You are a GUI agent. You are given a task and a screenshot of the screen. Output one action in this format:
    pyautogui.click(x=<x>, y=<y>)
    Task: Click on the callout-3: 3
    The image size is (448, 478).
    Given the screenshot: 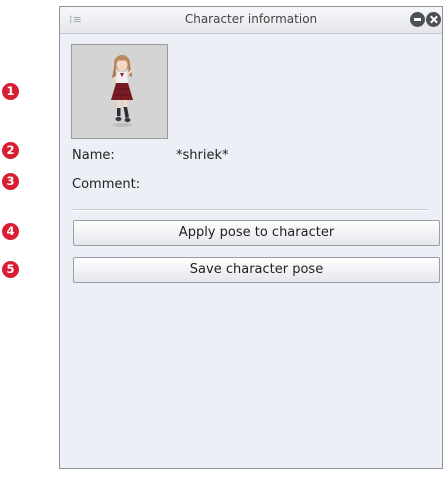 What is the action you would take?
    pyautogui.click(x=10, y=181)
    